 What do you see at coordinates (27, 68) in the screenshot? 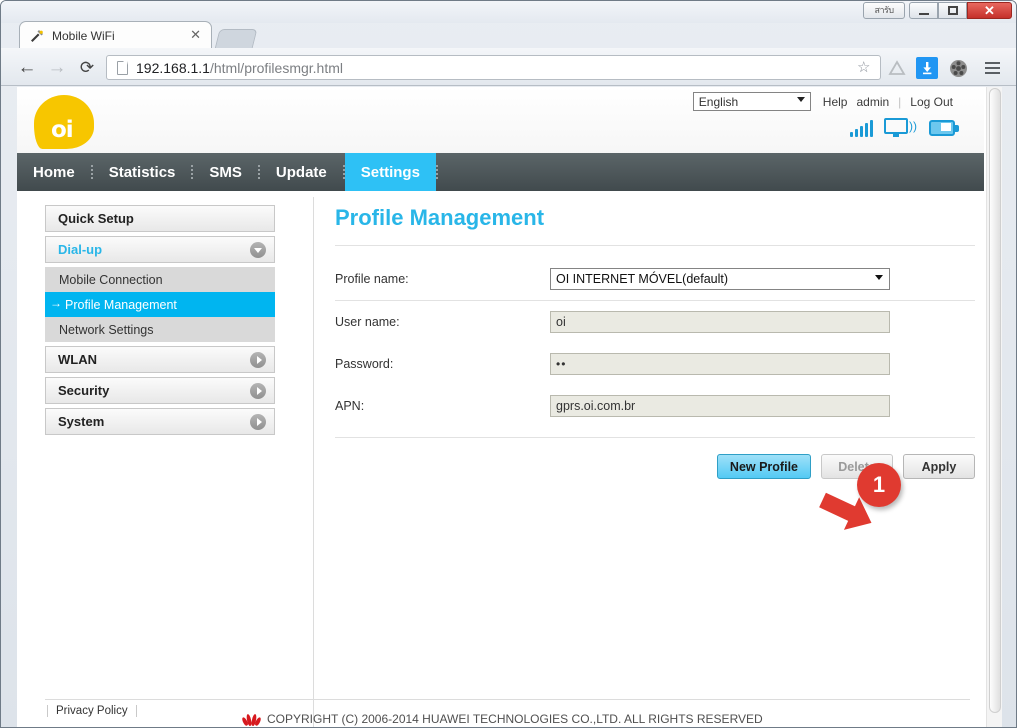
I see `back-icon: ←` at bounding box center [27, 68].